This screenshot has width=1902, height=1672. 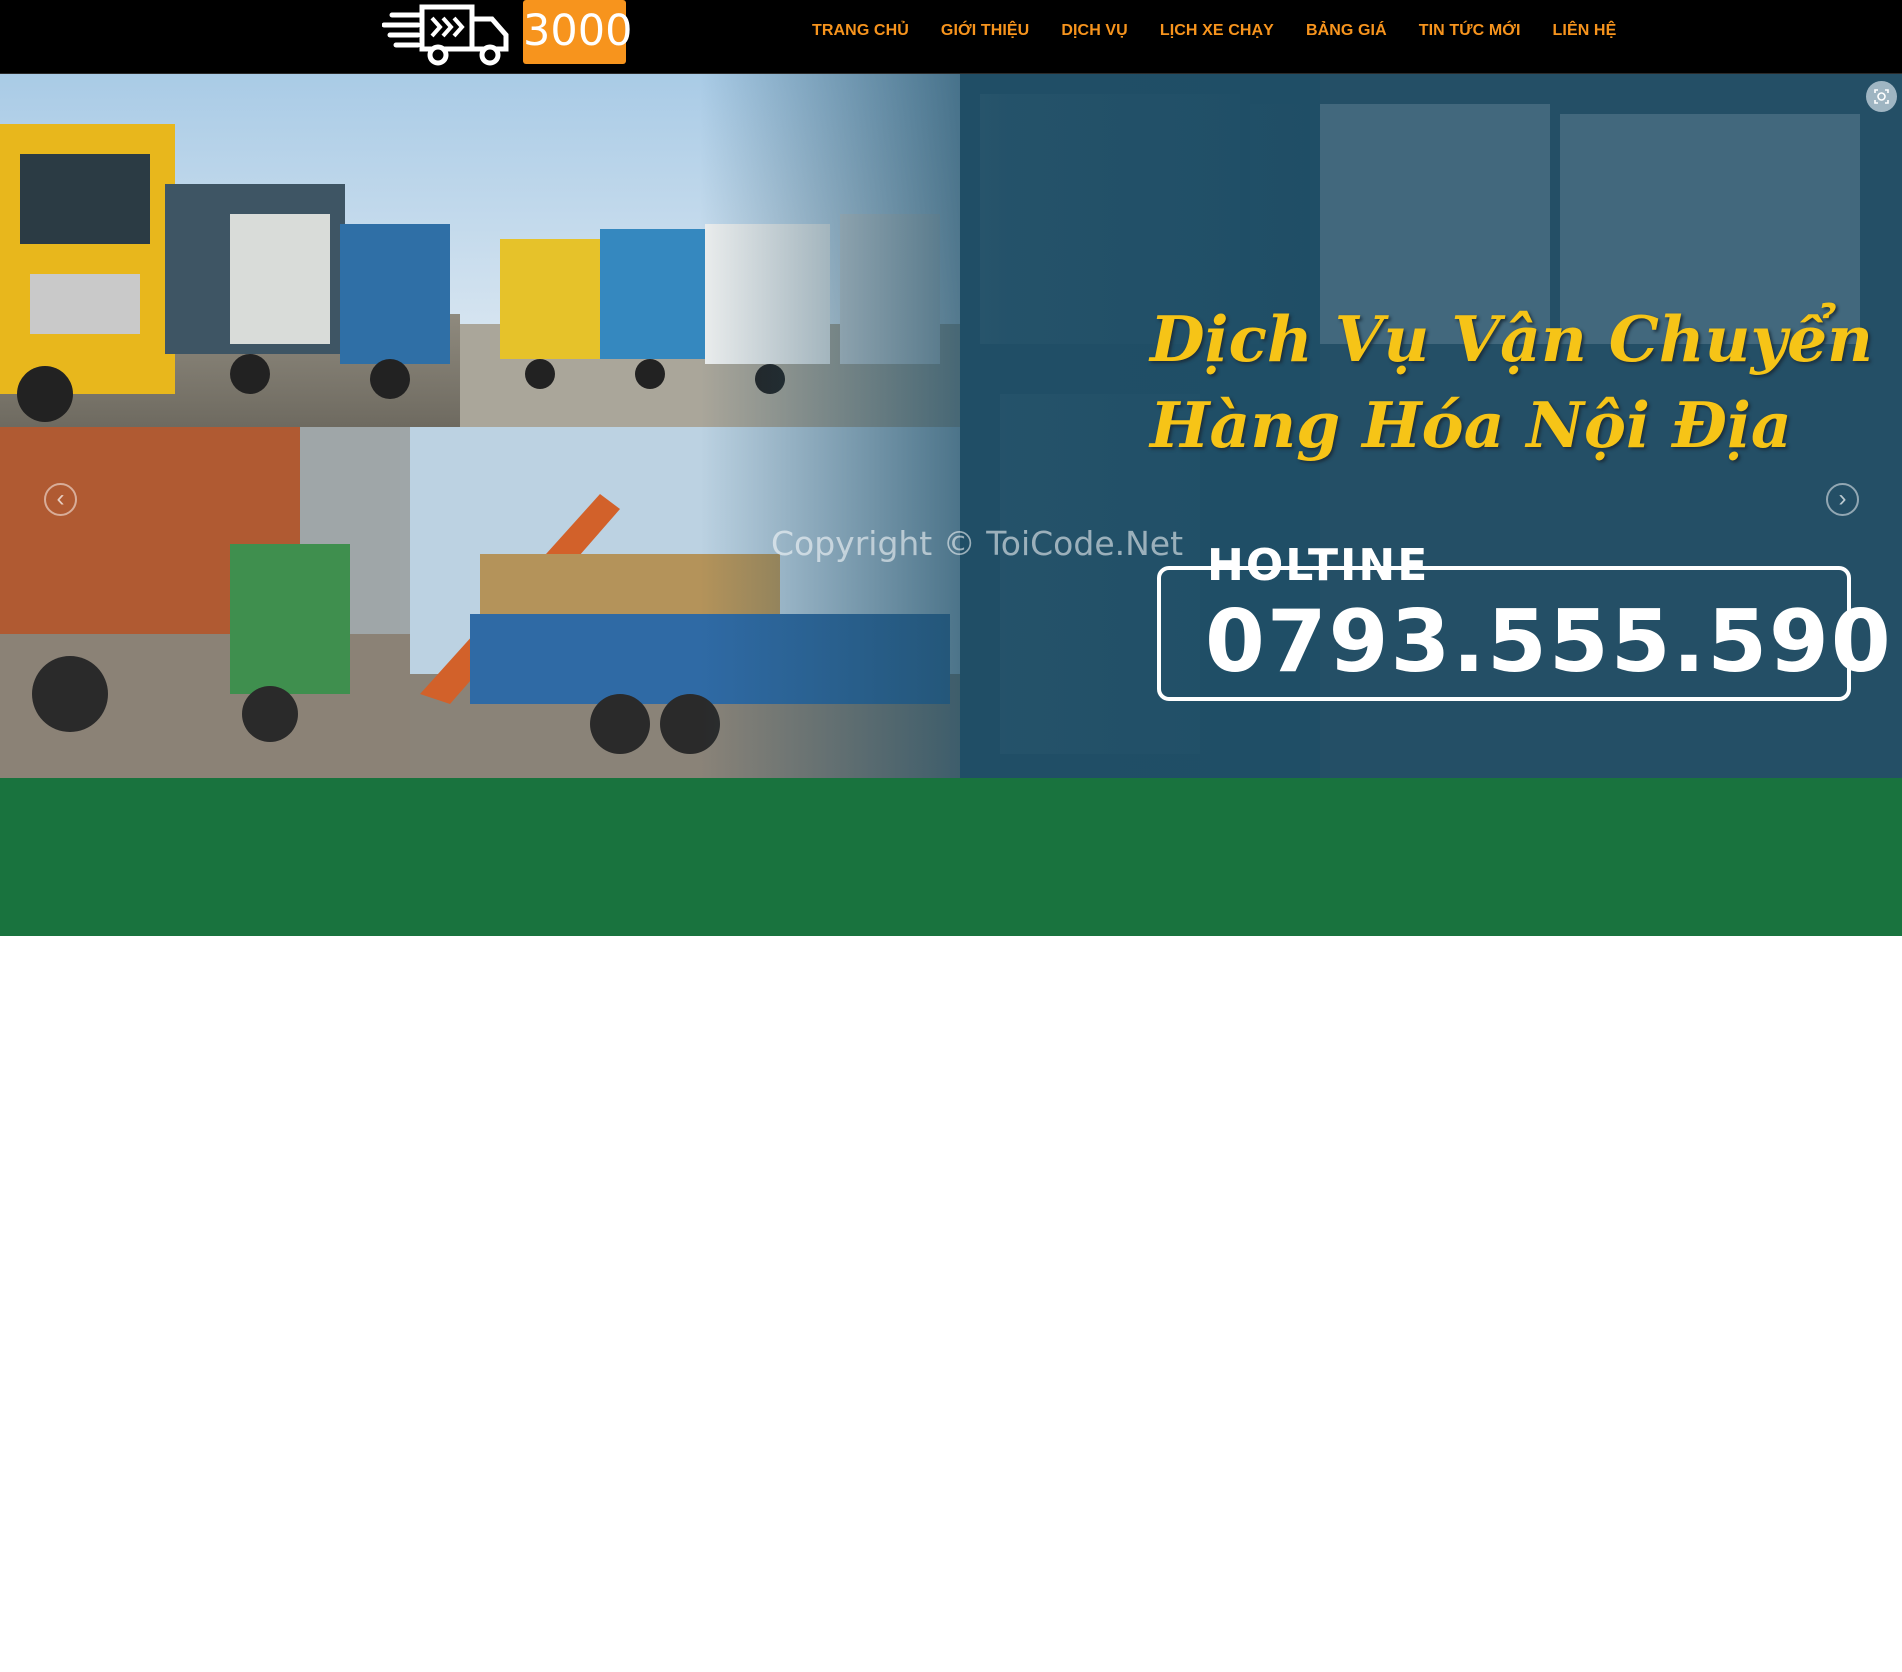 What do you see at coordinates (860, 31) in the screenshot?
I see `nav-item-home: TRANG CHỦ` at bounding box center [860, 31].